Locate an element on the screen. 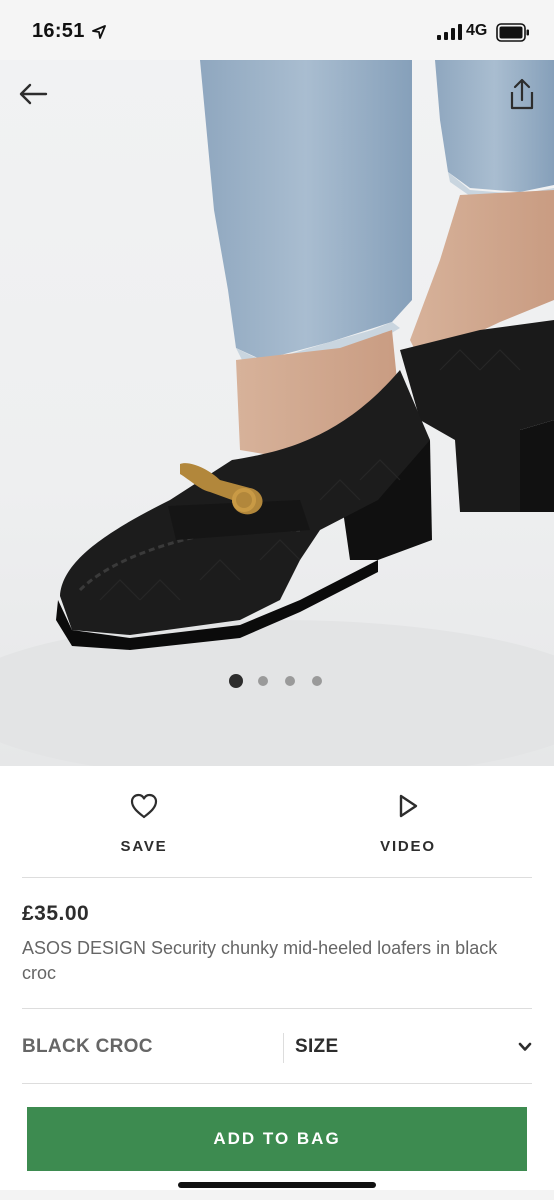  save-button: SAVE is located at coordinates (144, 822).